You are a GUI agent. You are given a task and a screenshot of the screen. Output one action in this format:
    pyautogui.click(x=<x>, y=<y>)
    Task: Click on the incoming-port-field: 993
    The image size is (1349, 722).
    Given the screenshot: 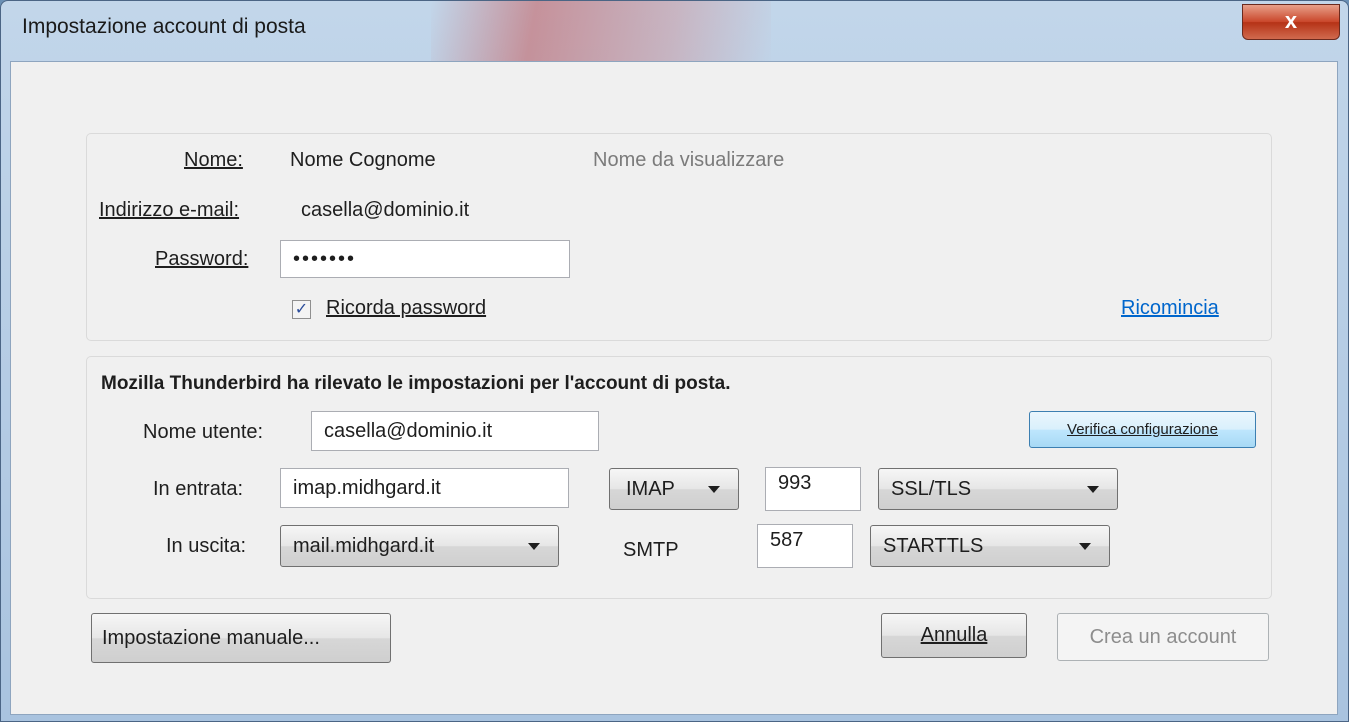 What is the action you would take?
    pyautogui.click(x=813, y=489)
    